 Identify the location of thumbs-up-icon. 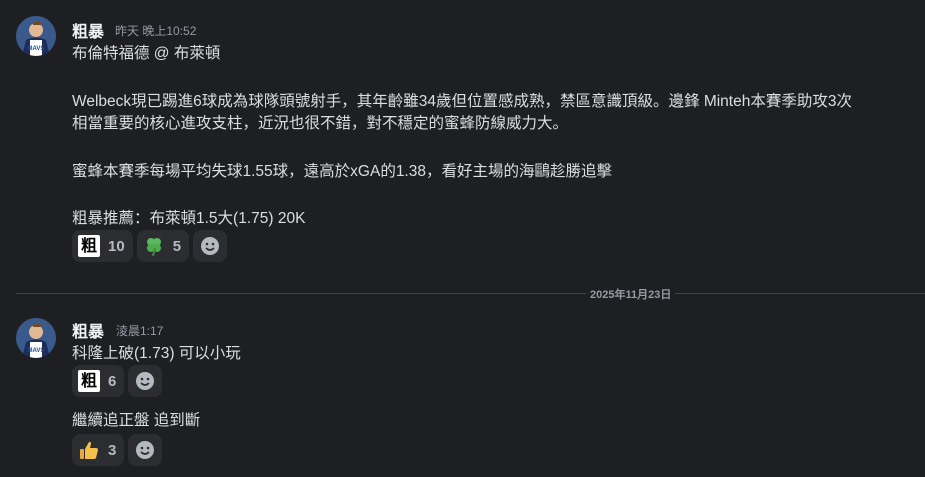
(89, 450).